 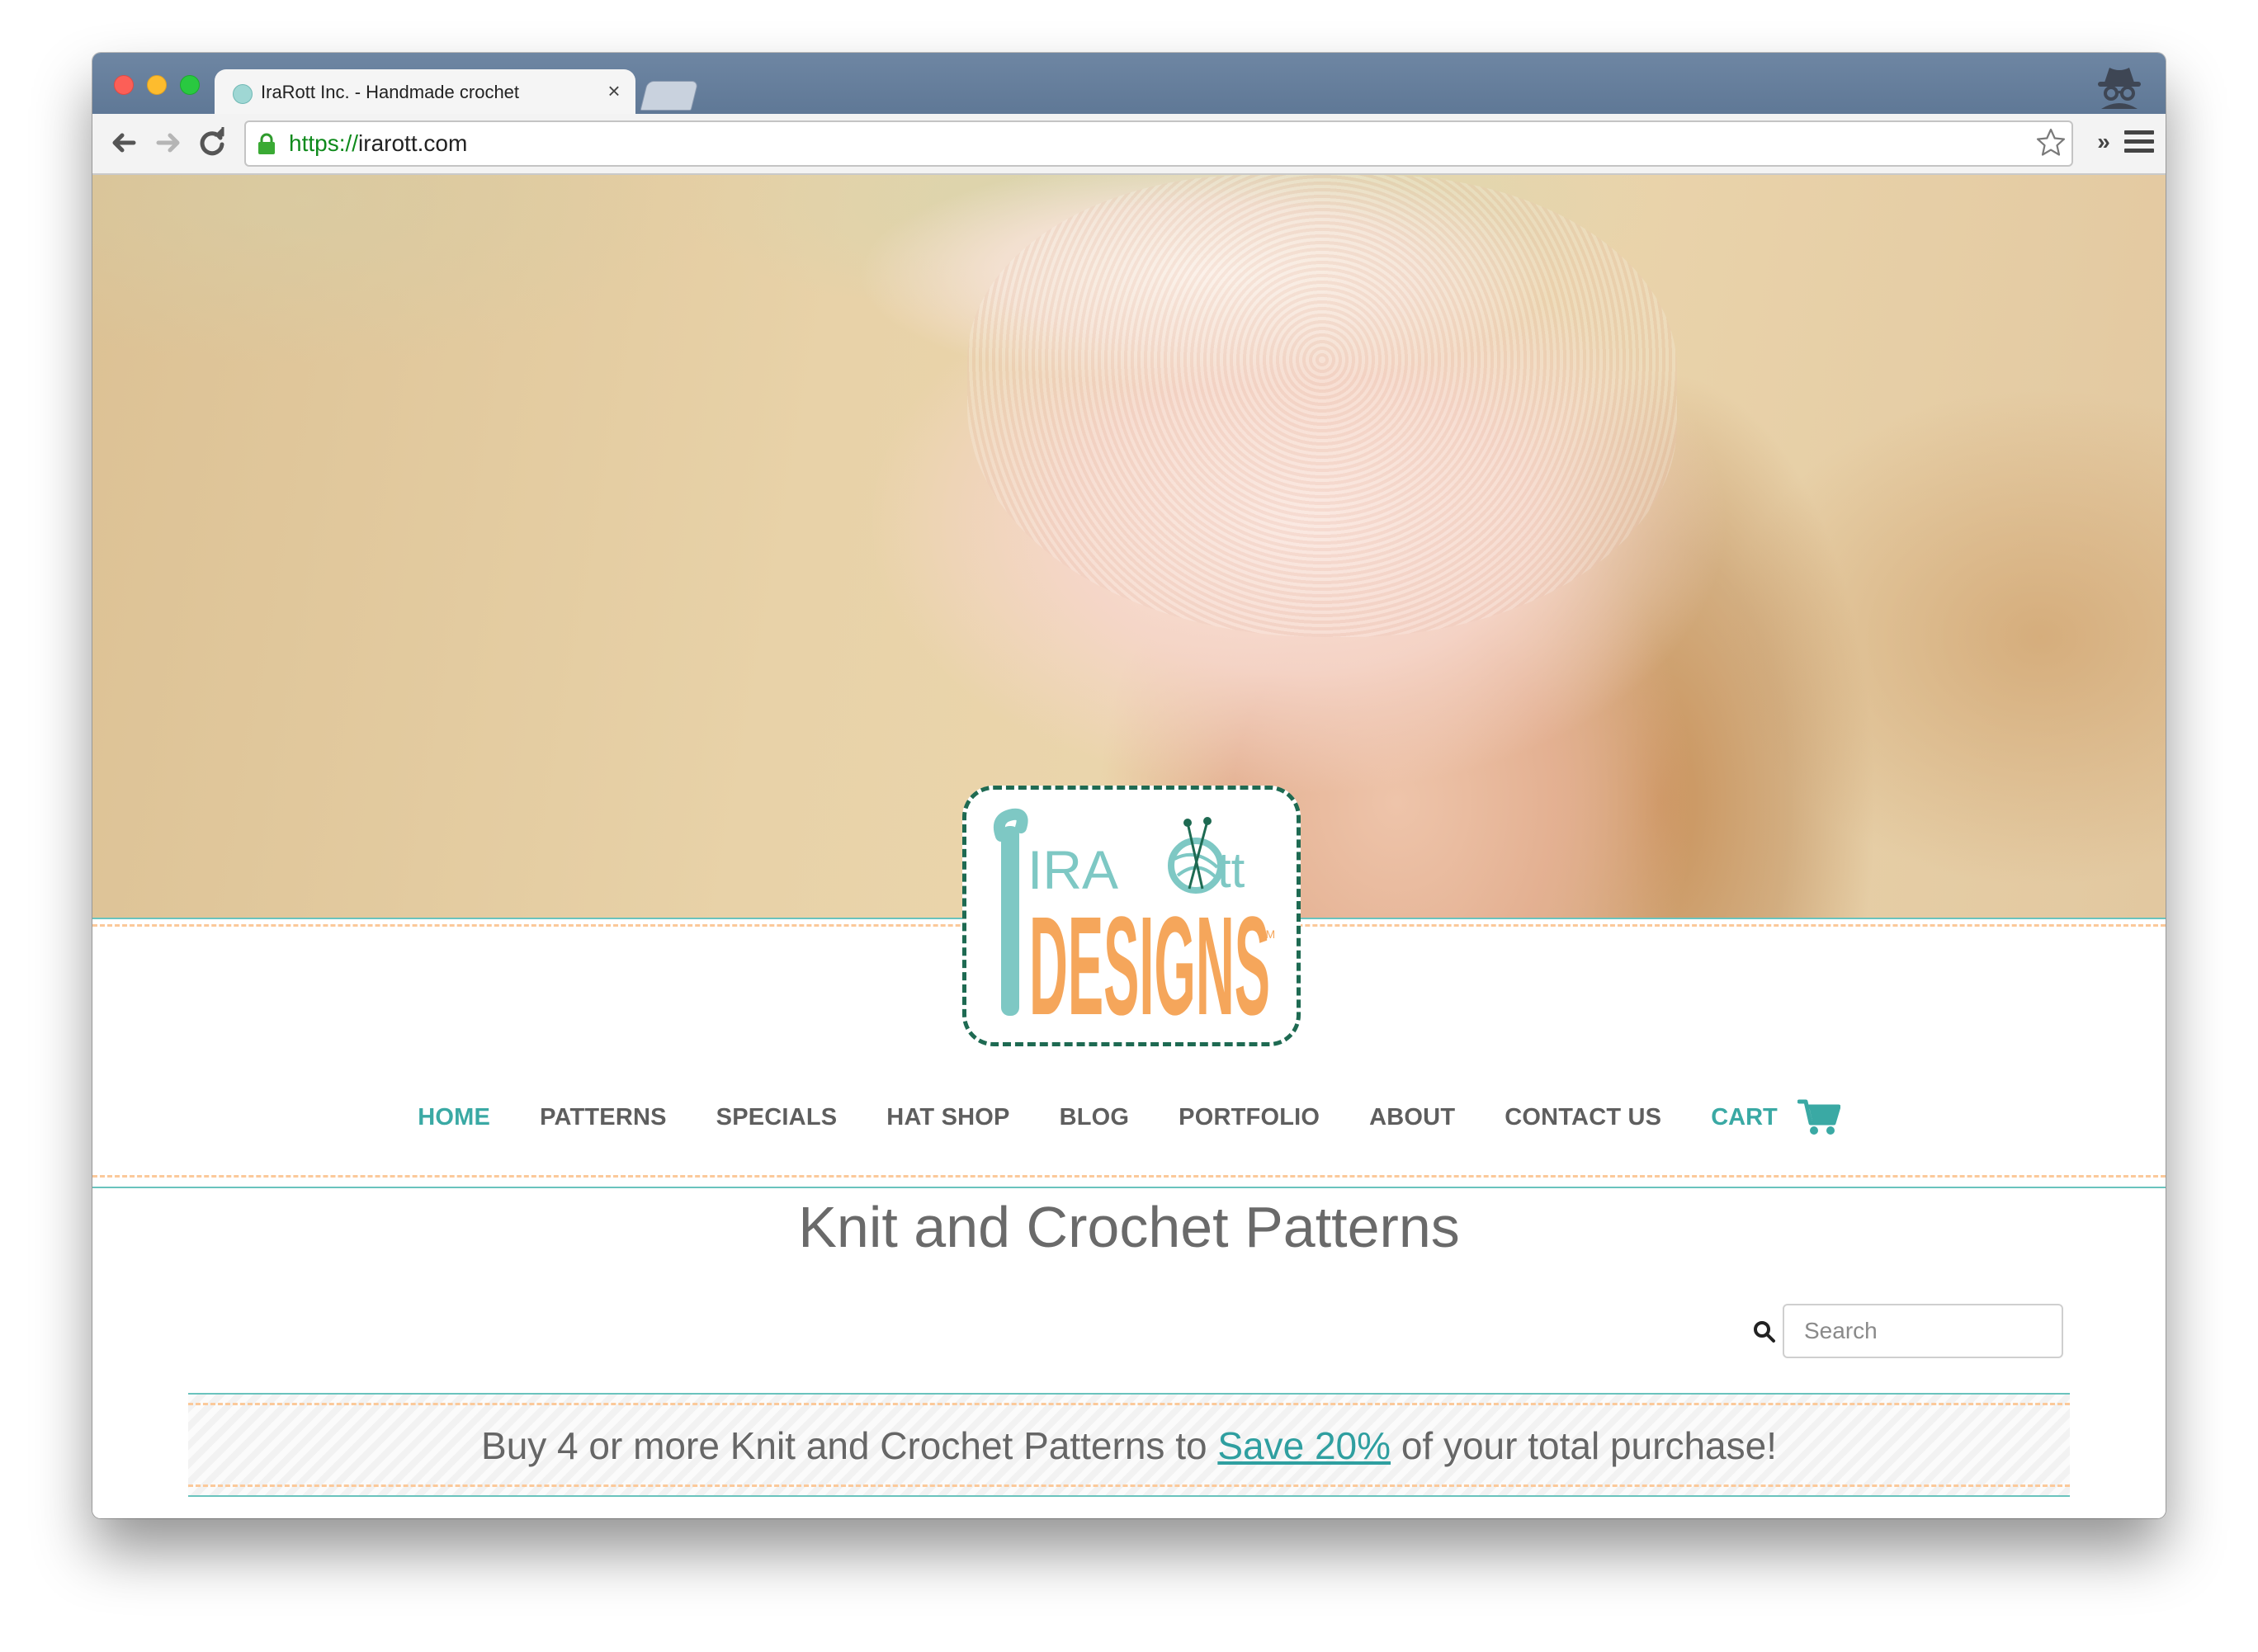 What do you see at coordinates (266, 143) in the screenshot?
I see `lock-icon` at bounding box center [266, 143].